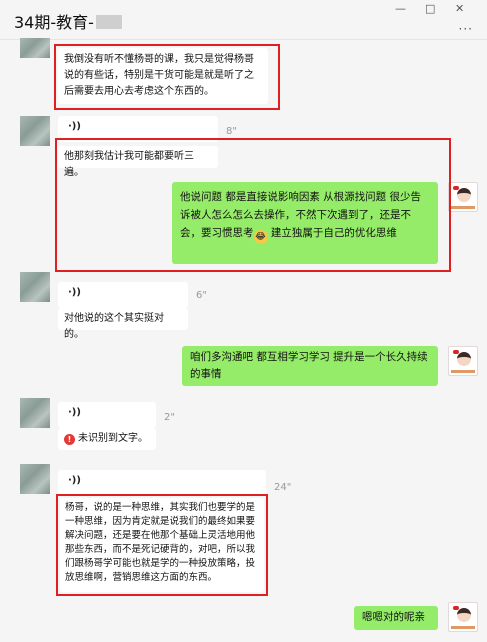 Image resolution: width=487 pixels, height=642 pixels. I want to click on transcription-bubble: ! 未识别到文字。, so click(107, 439).